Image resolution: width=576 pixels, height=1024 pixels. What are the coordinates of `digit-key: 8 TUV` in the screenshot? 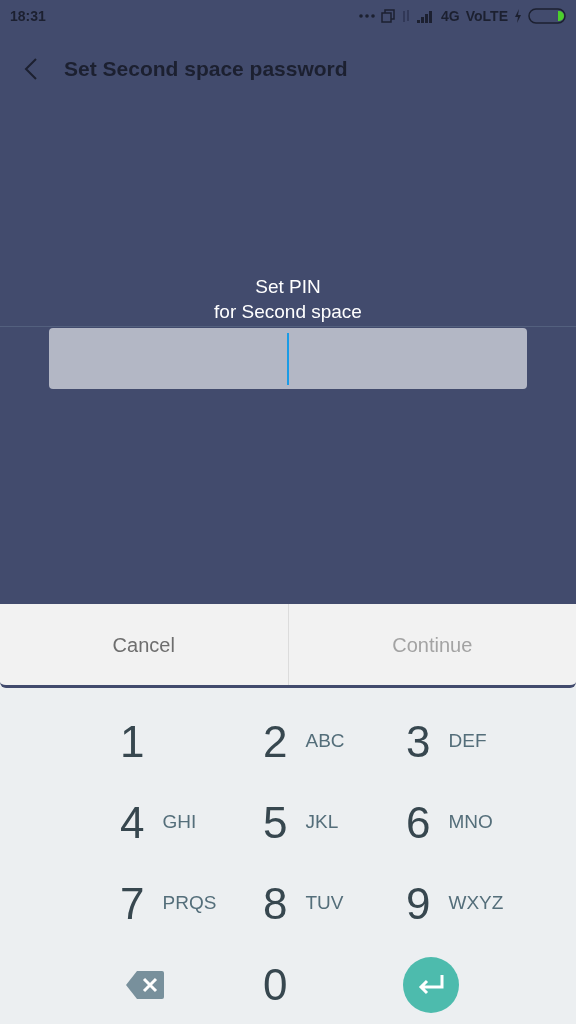 It's located at (302, 903).